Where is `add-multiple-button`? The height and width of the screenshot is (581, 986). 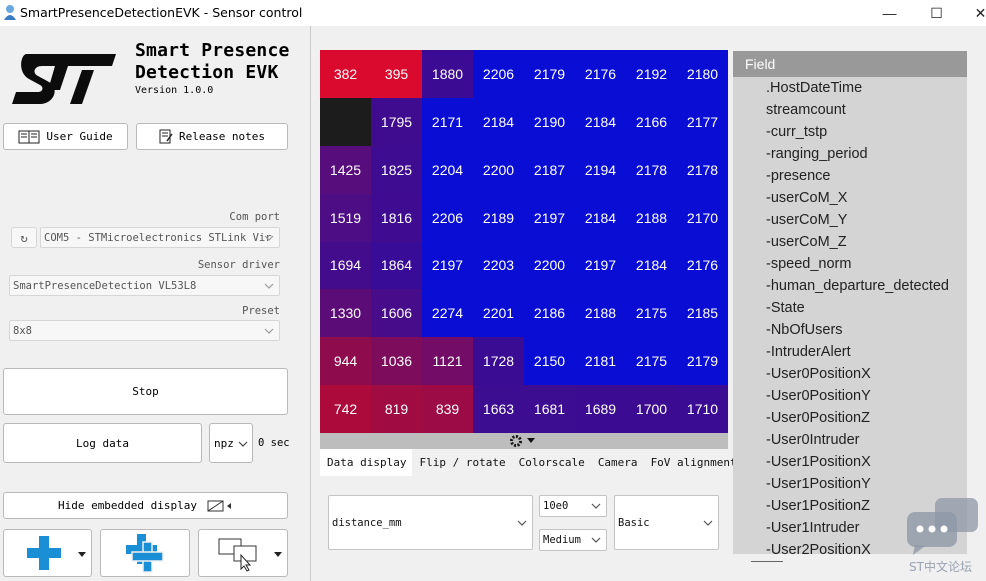
add-multiple-button is located at coordinates (145, 553).